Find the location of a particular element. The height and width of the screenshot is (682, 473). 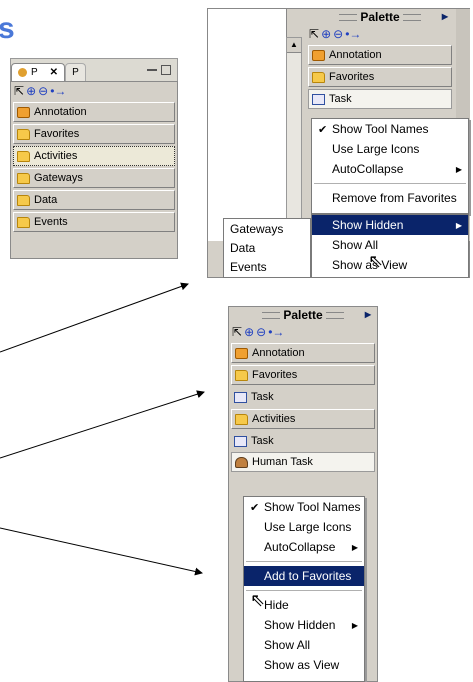

scrollbar: ▲ is located at coordinates (294, 139).